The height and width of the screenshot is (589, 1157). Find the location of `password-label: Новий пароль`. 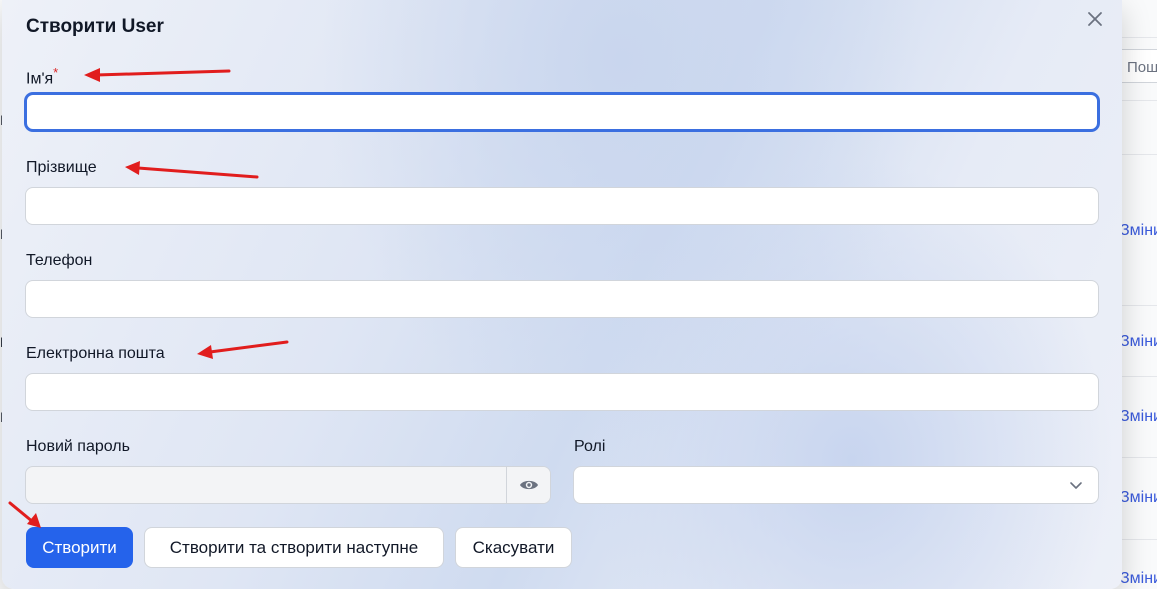

password-label: Новий пароль is located at coordinates (78, 446).